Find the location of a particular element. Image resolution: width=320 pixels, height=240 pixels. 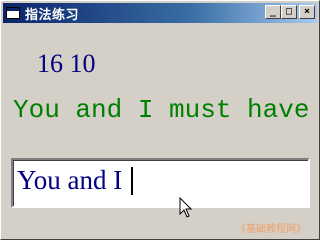

close-button: × is located at coordinates (307, 12).